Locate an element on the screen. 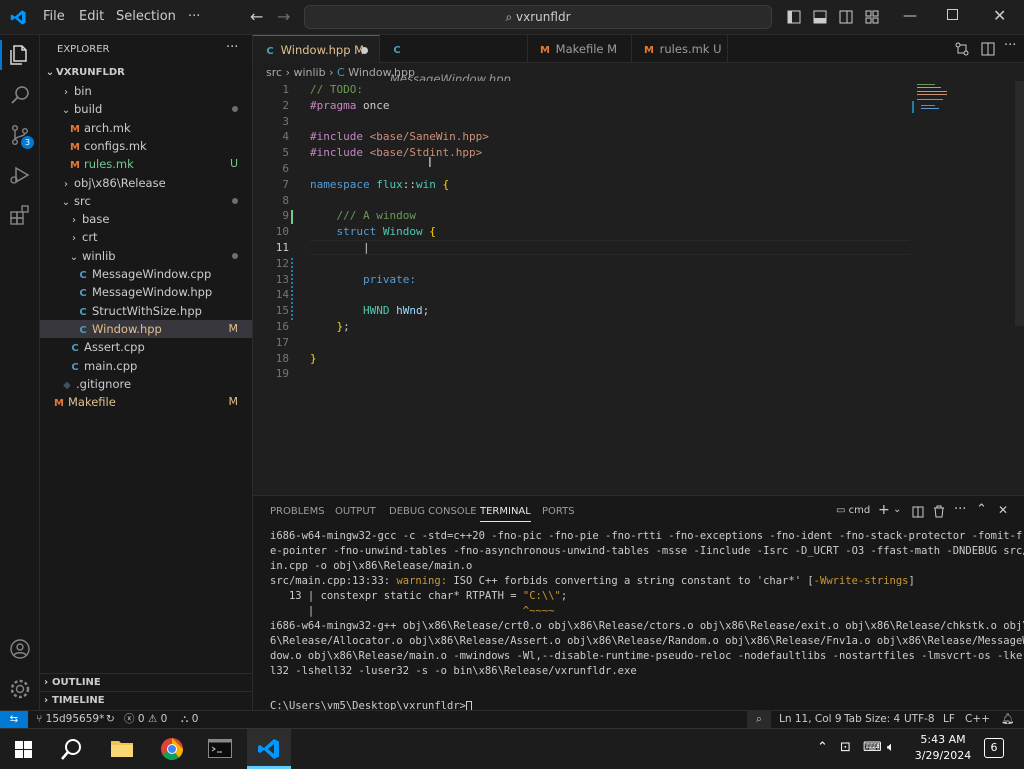 The height and width of the screenshot is (769, 1024). toggle-primary-sidebar-icon is located at coordinates (794, 17).